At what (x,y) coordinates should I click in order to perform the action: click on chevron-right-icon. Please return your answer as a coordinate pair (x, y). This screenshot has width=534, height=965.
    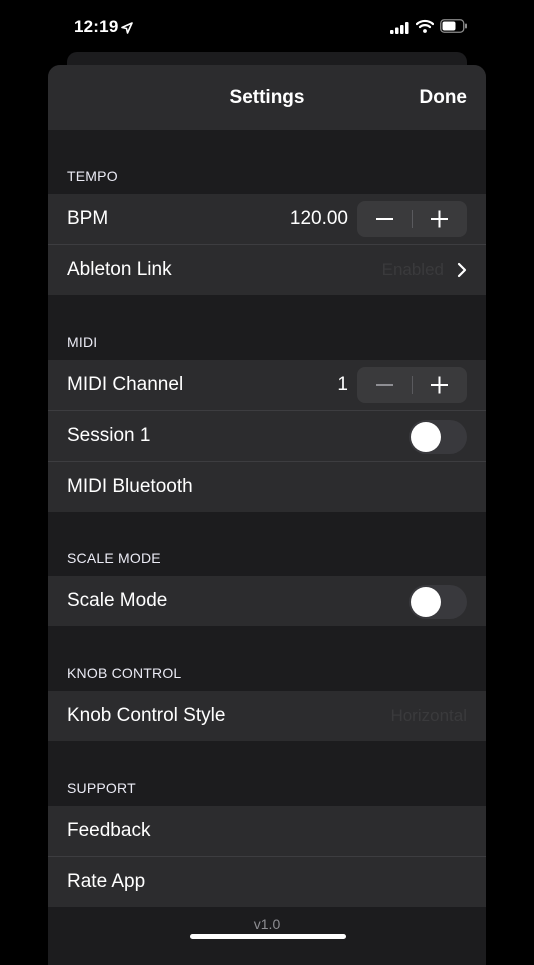
    Looking at the image, I should click on (462, 270).